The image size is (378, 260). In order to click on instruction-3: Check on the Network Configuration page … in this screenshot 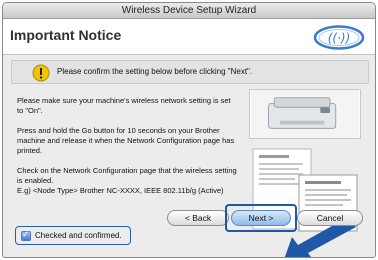, I will do `click(127, 181)`.